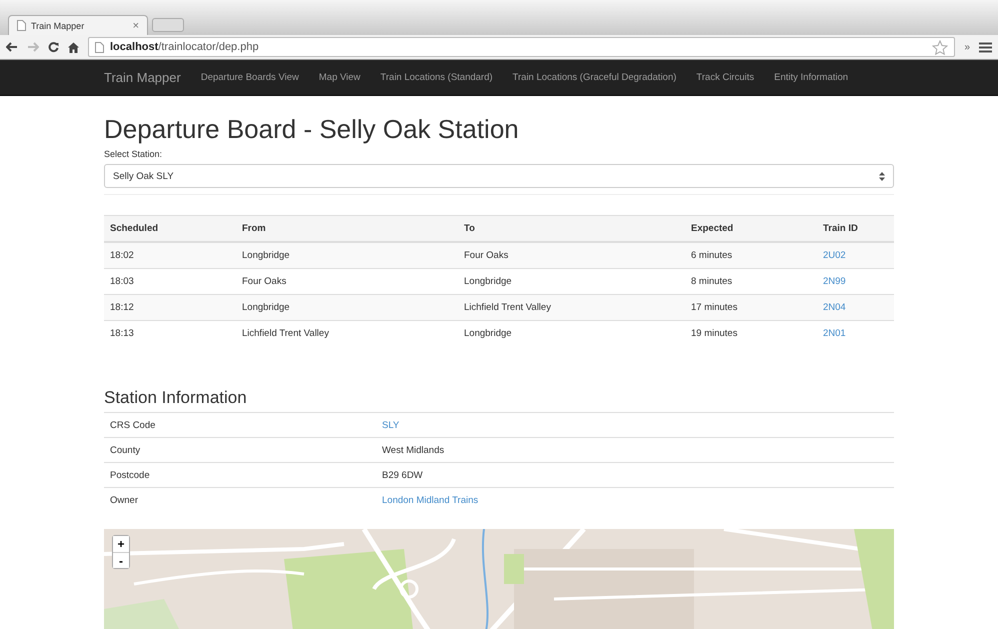 Image resolution: width=998 pixels, height=629 pixels. Describe the element at coordinates (339, 77) in the screenshot. I see `nav-link: Map View` at that location.